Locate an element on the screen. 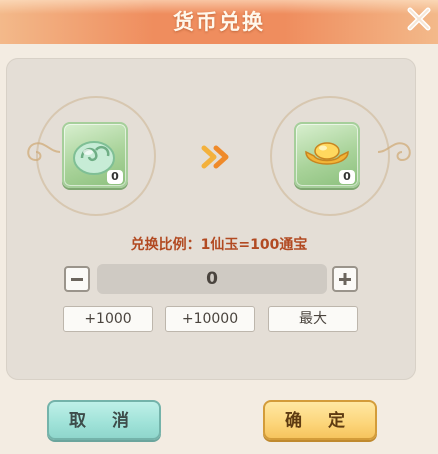  amount-input: 0 is located at coordinates (212, 279).